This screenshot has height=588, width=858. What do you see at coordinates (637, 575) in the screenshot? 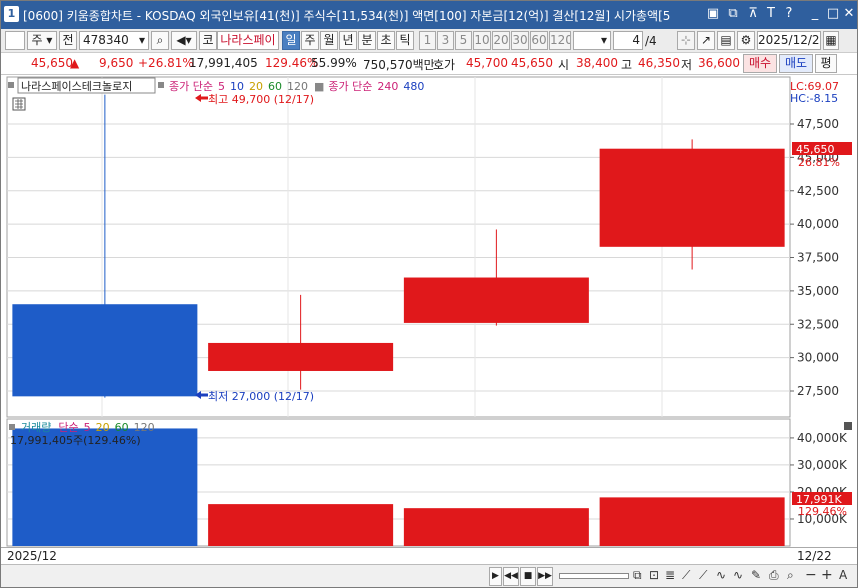
I see `copy-icon: ⧉` at bounding box center [637, 575].